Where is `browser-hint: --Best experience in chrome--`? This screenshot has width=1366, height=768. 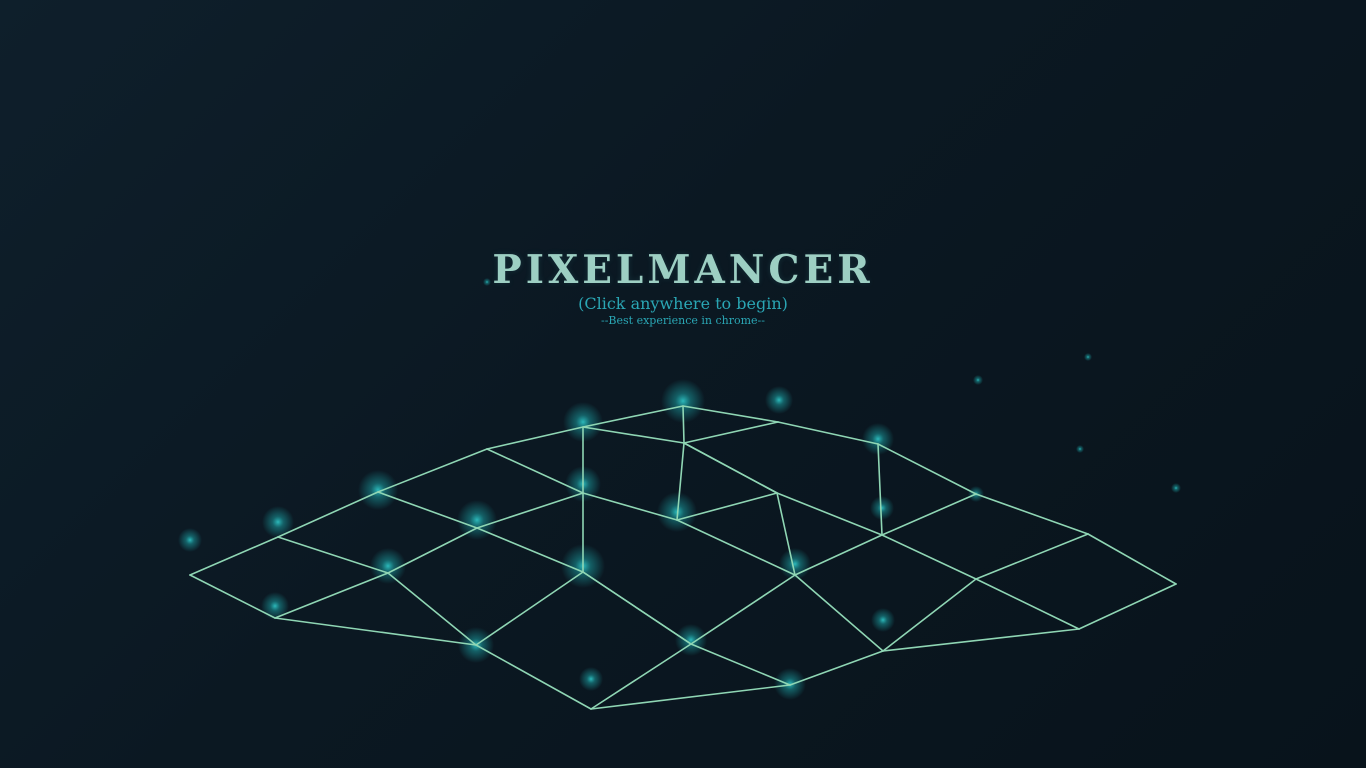 browser-hint: --Best experience in chrome-- is located at coordinates (683, 320).